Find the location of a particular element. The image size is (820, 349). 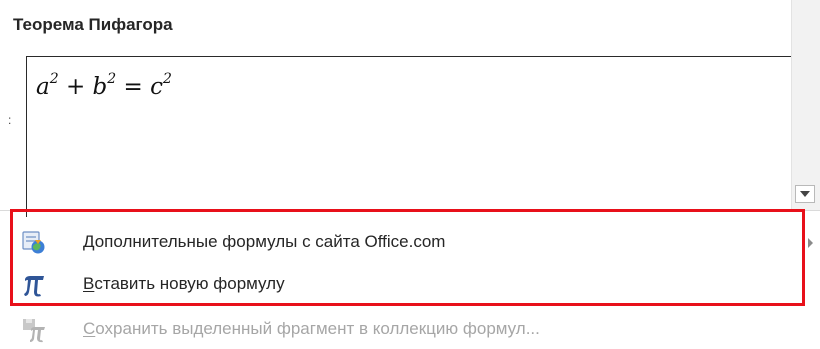

formula-b-exponent: 2 is located at coordinates (112, 79).